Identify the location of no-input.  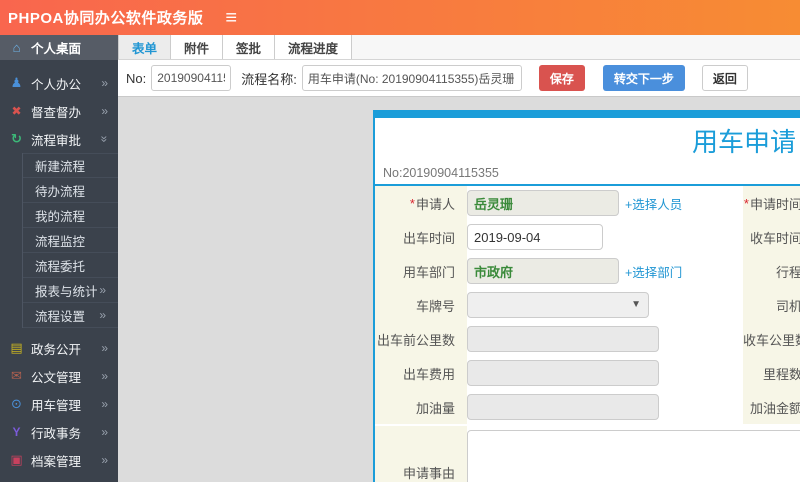
(191, 78).